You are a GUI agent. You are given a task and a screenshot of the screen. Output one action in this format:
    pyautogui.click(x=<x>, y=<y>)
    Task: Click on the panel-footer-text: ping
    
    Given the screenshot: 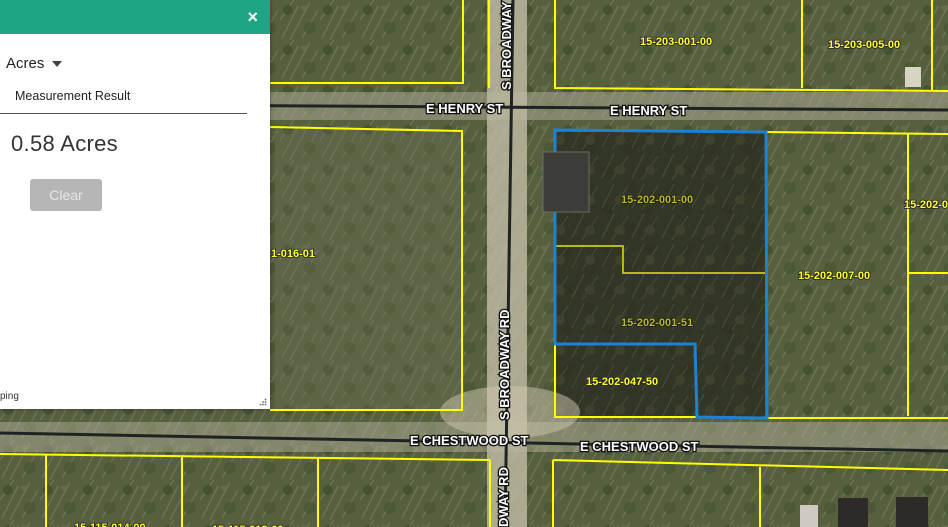 What is the action you would take?
    pyautogui.click(x=9, y=396)
    